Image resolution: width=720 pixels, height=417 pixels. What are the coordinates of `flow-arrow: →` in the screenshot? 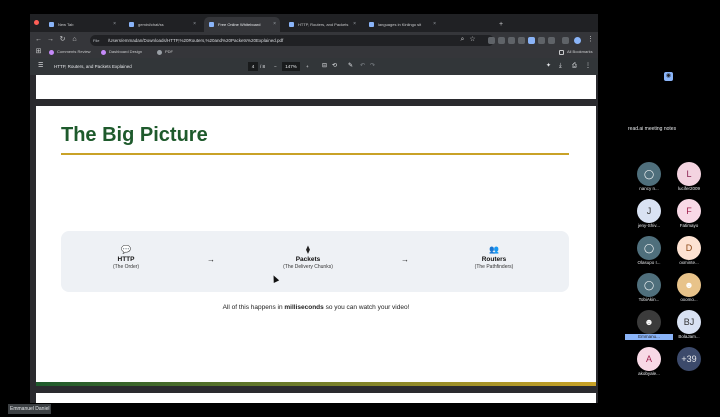 It's located at (211, 259).